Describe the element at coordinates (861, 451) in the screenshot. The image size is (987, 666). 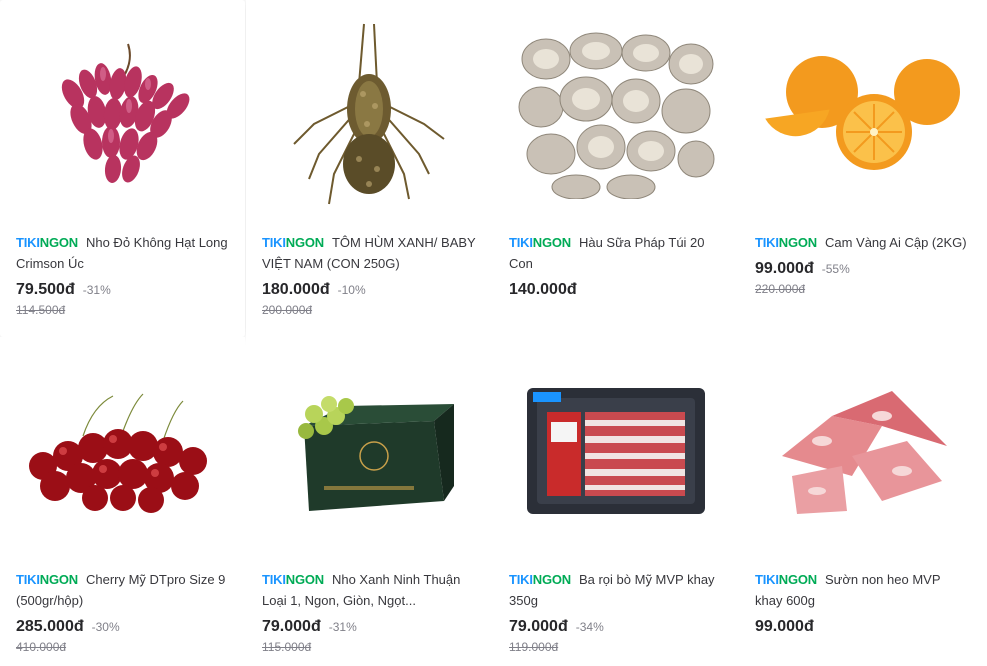
I see `pork-ribs-image` at that location.